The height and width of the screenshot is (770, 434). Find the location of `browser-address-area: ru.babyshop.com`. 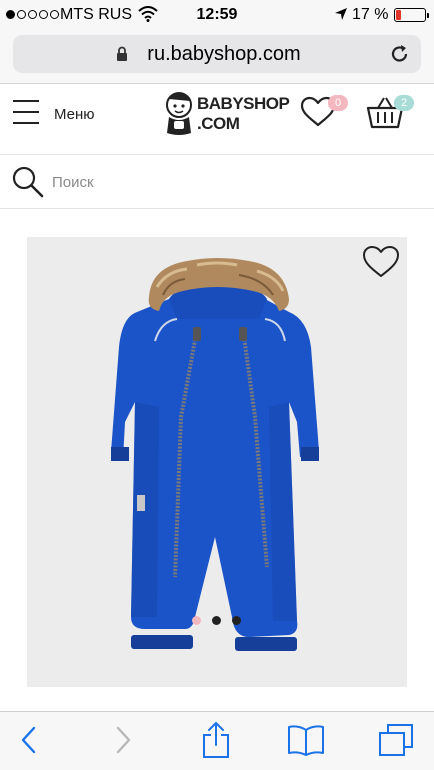

browser-address-area: ru.babyshop.com is located at coordinates (217, 57).